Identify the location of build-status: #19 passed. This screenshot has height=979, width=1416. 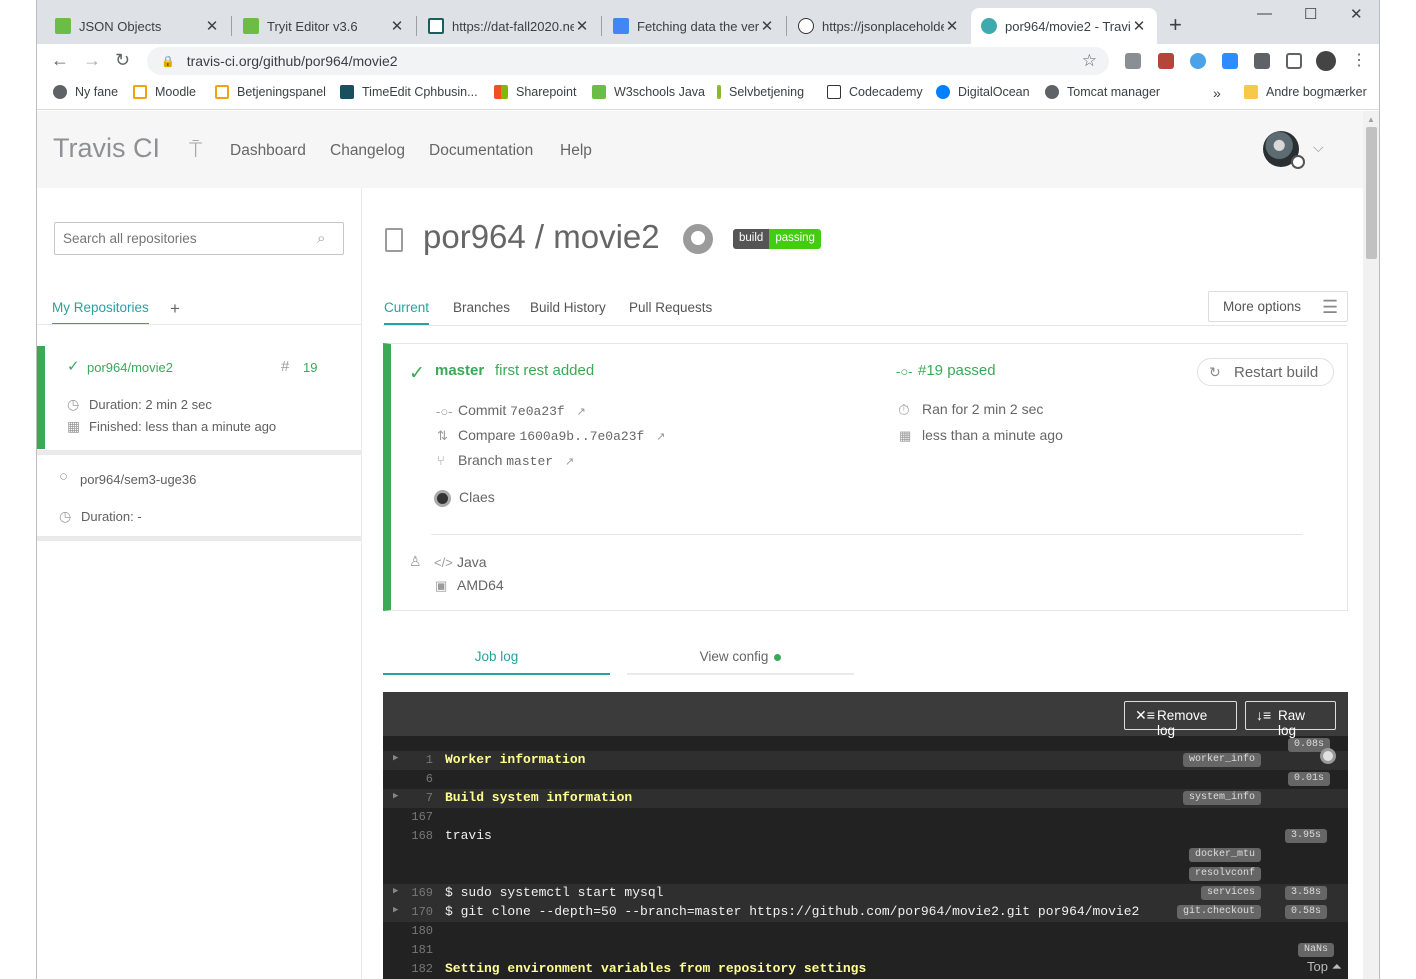
(957, 370).